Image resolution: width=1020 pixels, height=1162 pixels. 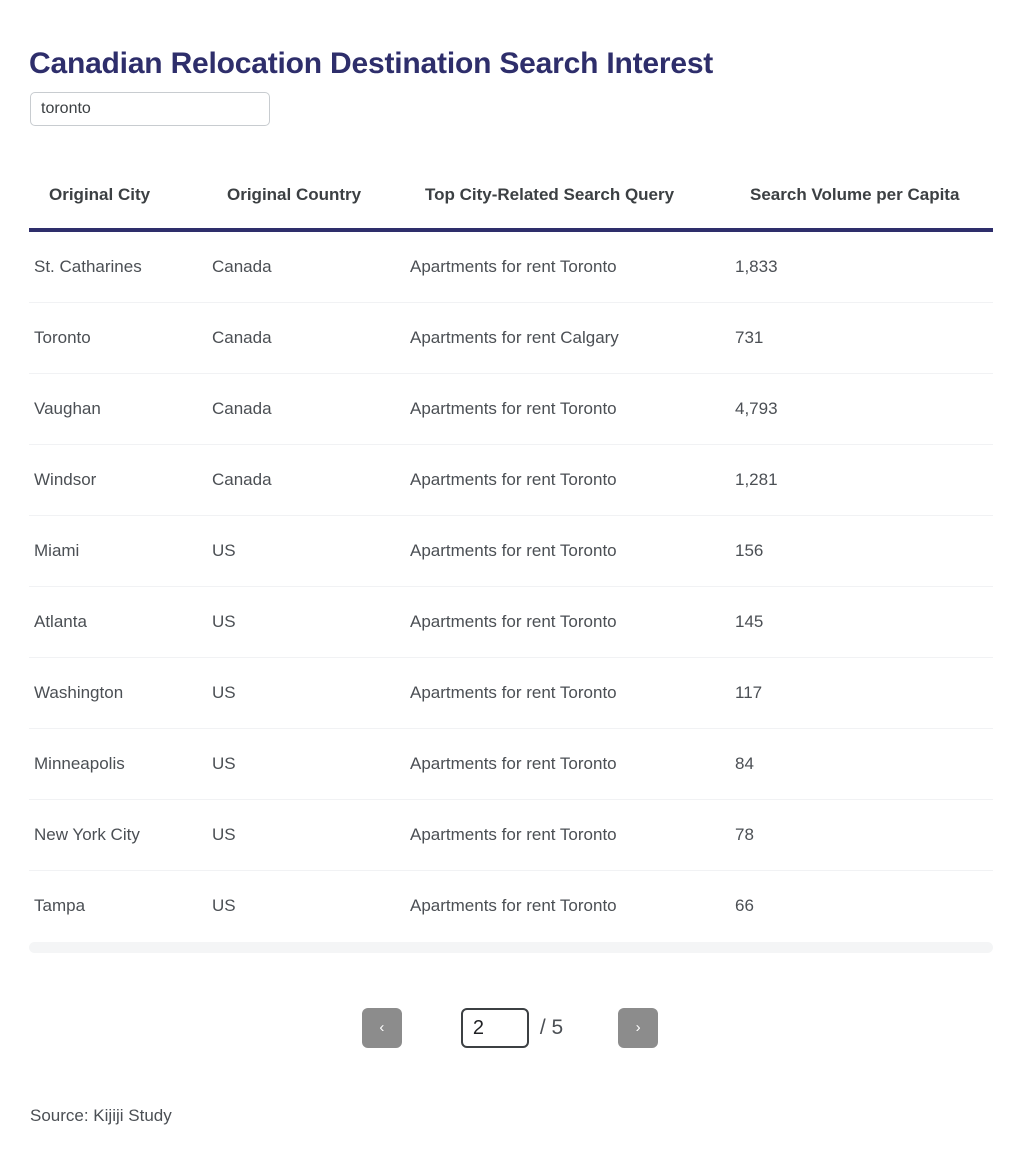 What do you see at coordinates (567, 201) in the screenshot?
I see `column-header-top-query: Top City-Related Search Query` at bounding box center [567, 201].